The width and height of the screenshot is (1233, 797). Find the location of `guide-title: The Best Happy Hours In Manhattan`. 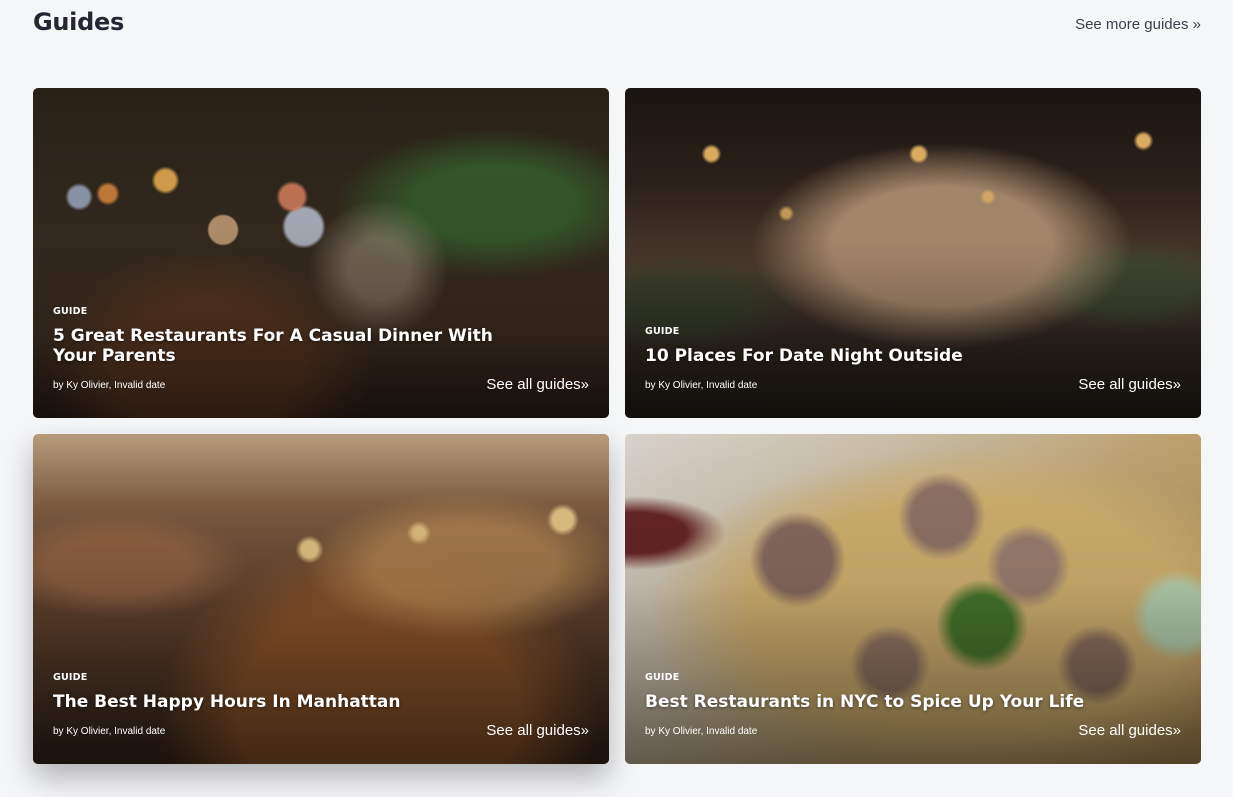

guide-title: The Best Happy Hours In Manhattan is located at coordinates (293, 702).